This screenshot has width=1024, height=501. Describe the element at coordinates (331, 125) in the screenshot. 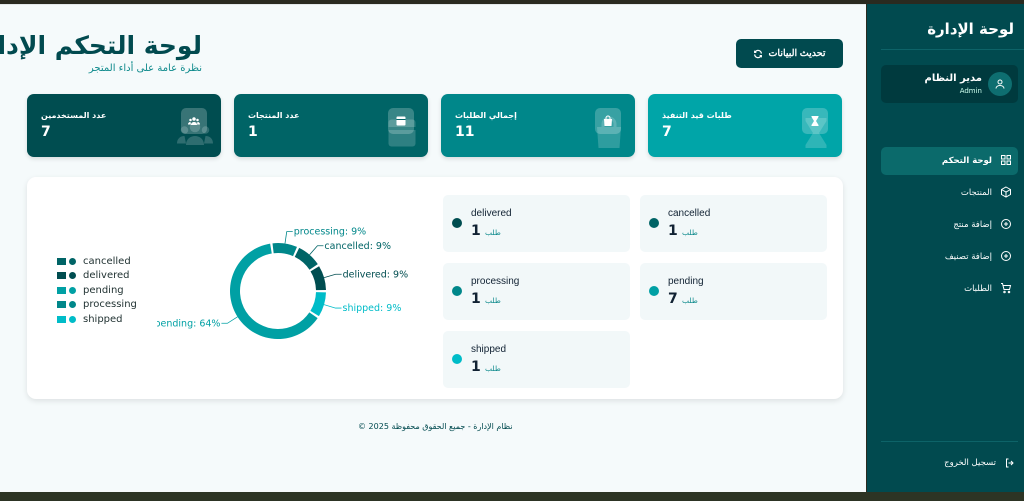

I see `stat-card: عدد المنتجات 1` at that location.